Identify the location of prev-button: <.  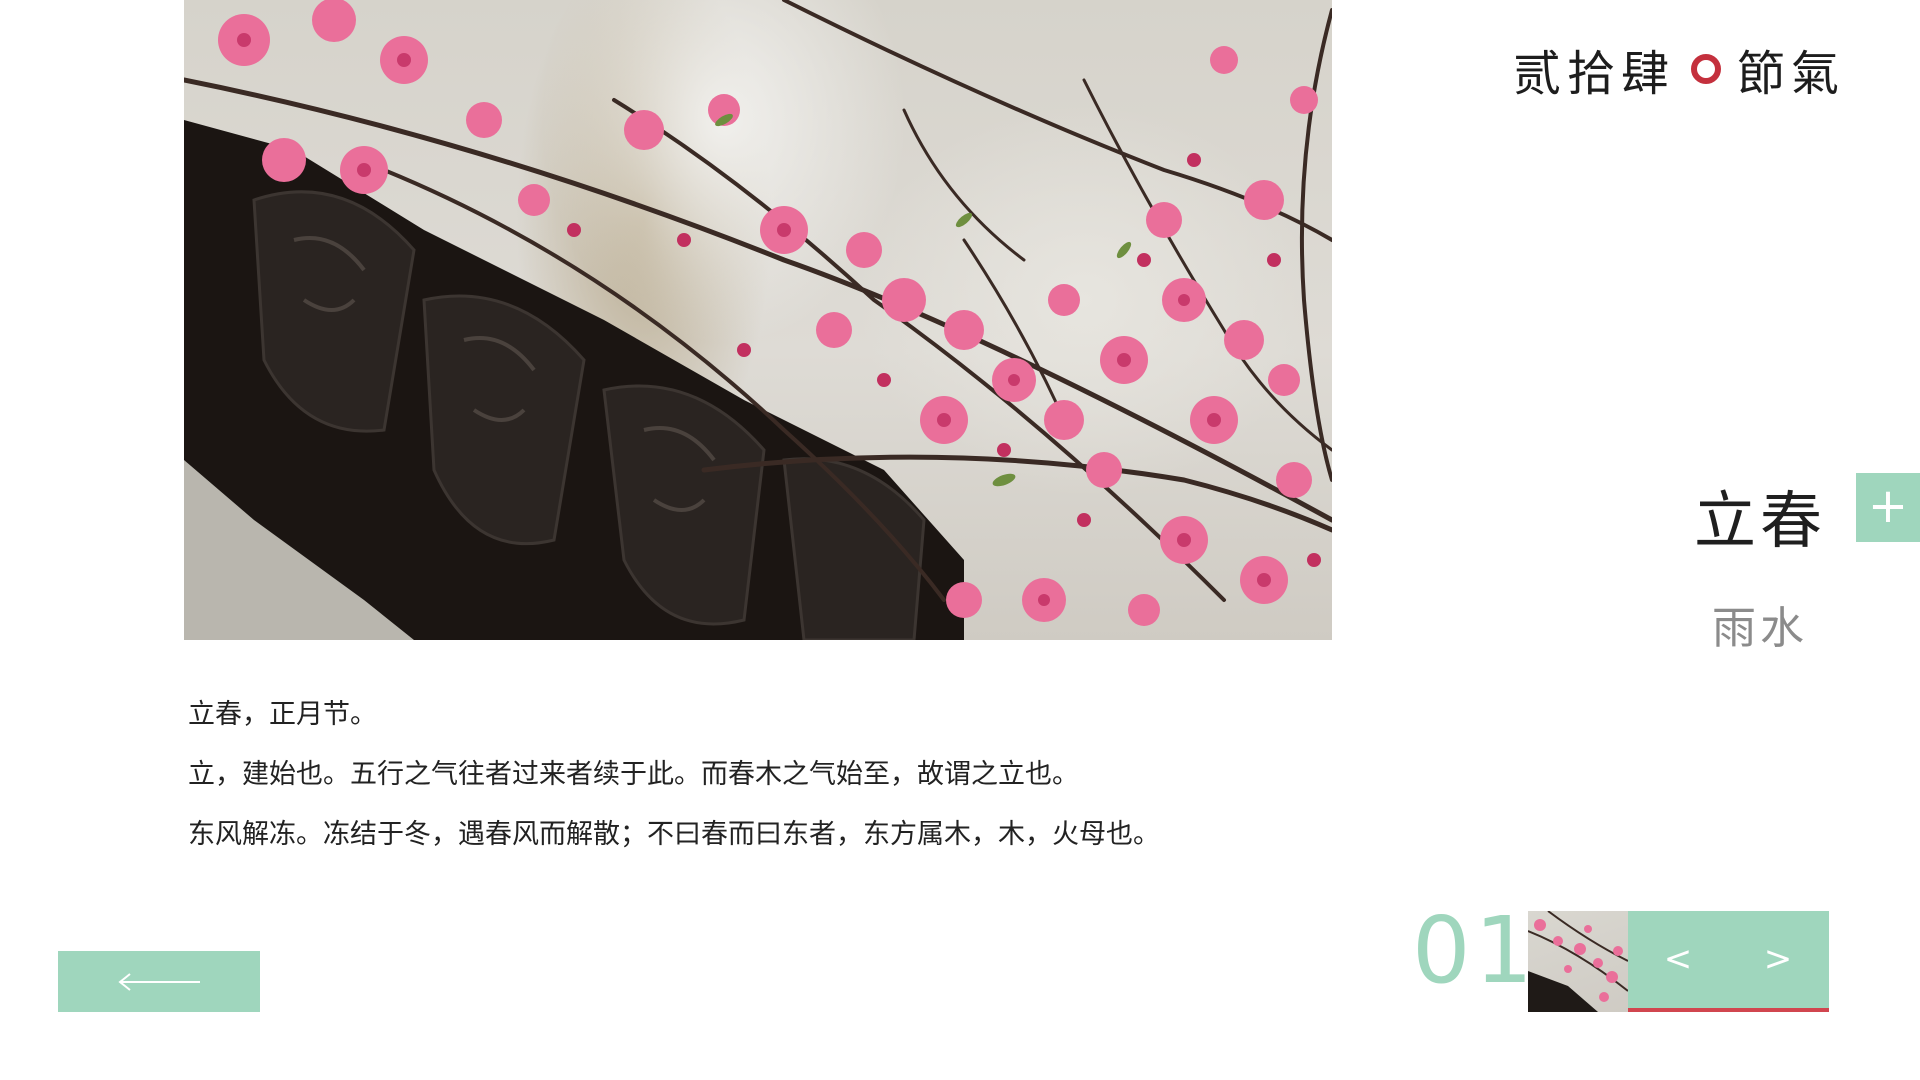
(1678, 959).